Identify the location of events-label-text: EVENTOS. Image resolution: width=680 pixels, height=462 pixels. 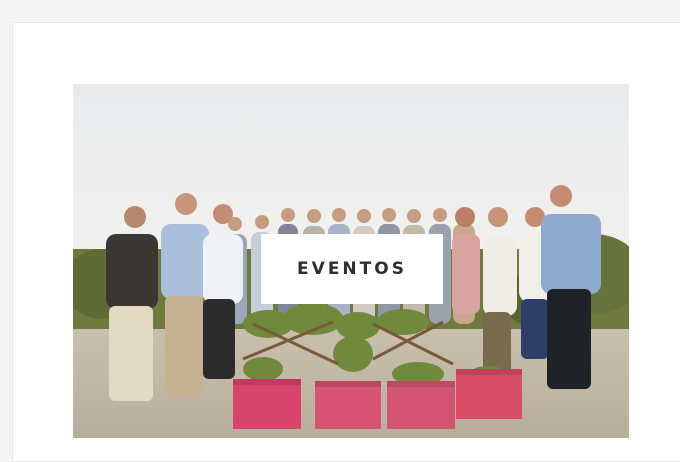
(352, 269).